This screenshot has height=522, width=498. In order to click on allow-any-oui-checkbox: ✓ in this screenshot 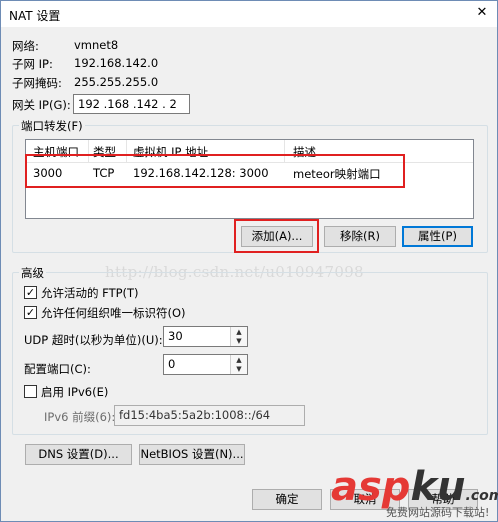, I will do `click(30, 312)`.